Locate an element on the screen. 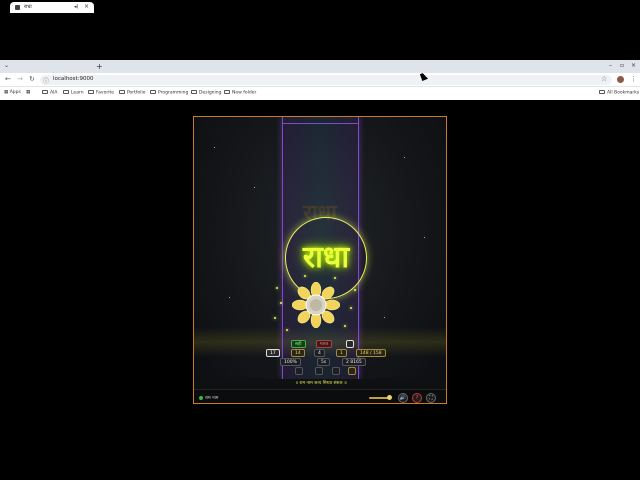 The height and width of the screenshot is (480, 640). help-button: ? is located at coordinates (417, 398).